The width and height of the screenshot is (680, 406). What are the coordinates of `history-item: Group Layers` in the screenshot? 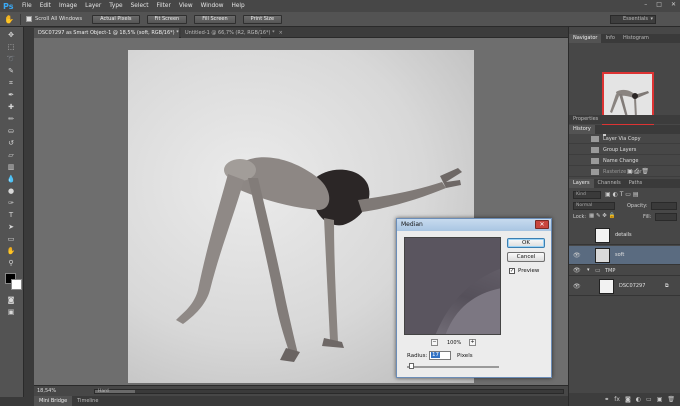 It's located at (624, 150).